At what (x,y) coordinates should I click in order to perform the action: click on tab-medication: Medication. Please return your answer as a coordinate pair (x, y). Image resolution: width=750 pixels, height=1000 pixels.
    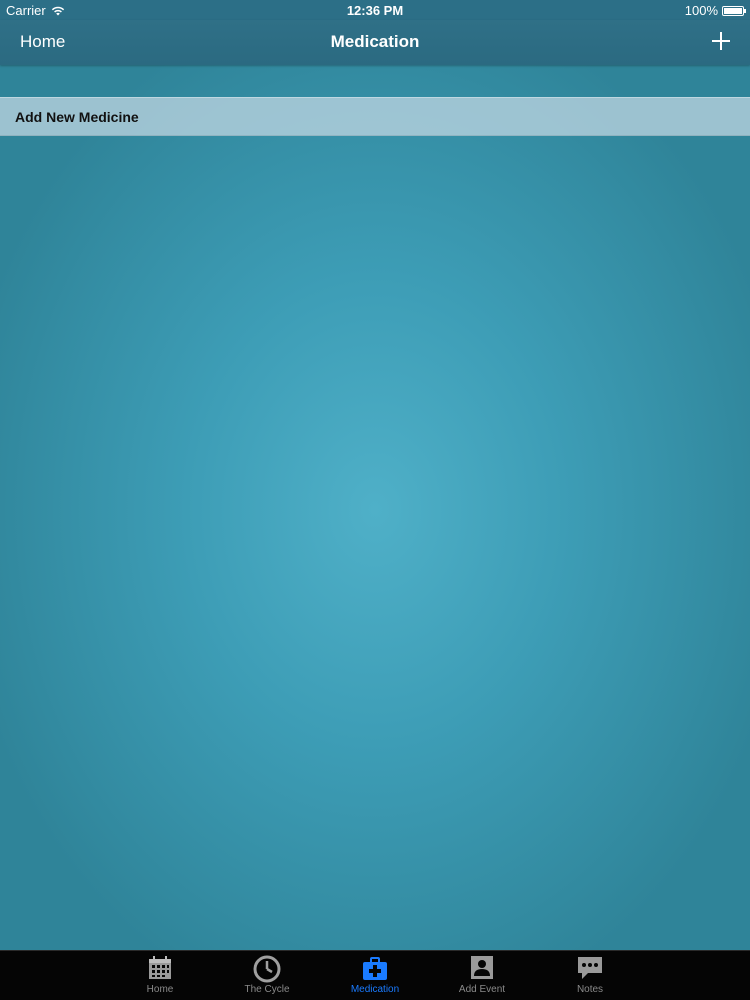
    Looking at the image, I should click on (375, 976).